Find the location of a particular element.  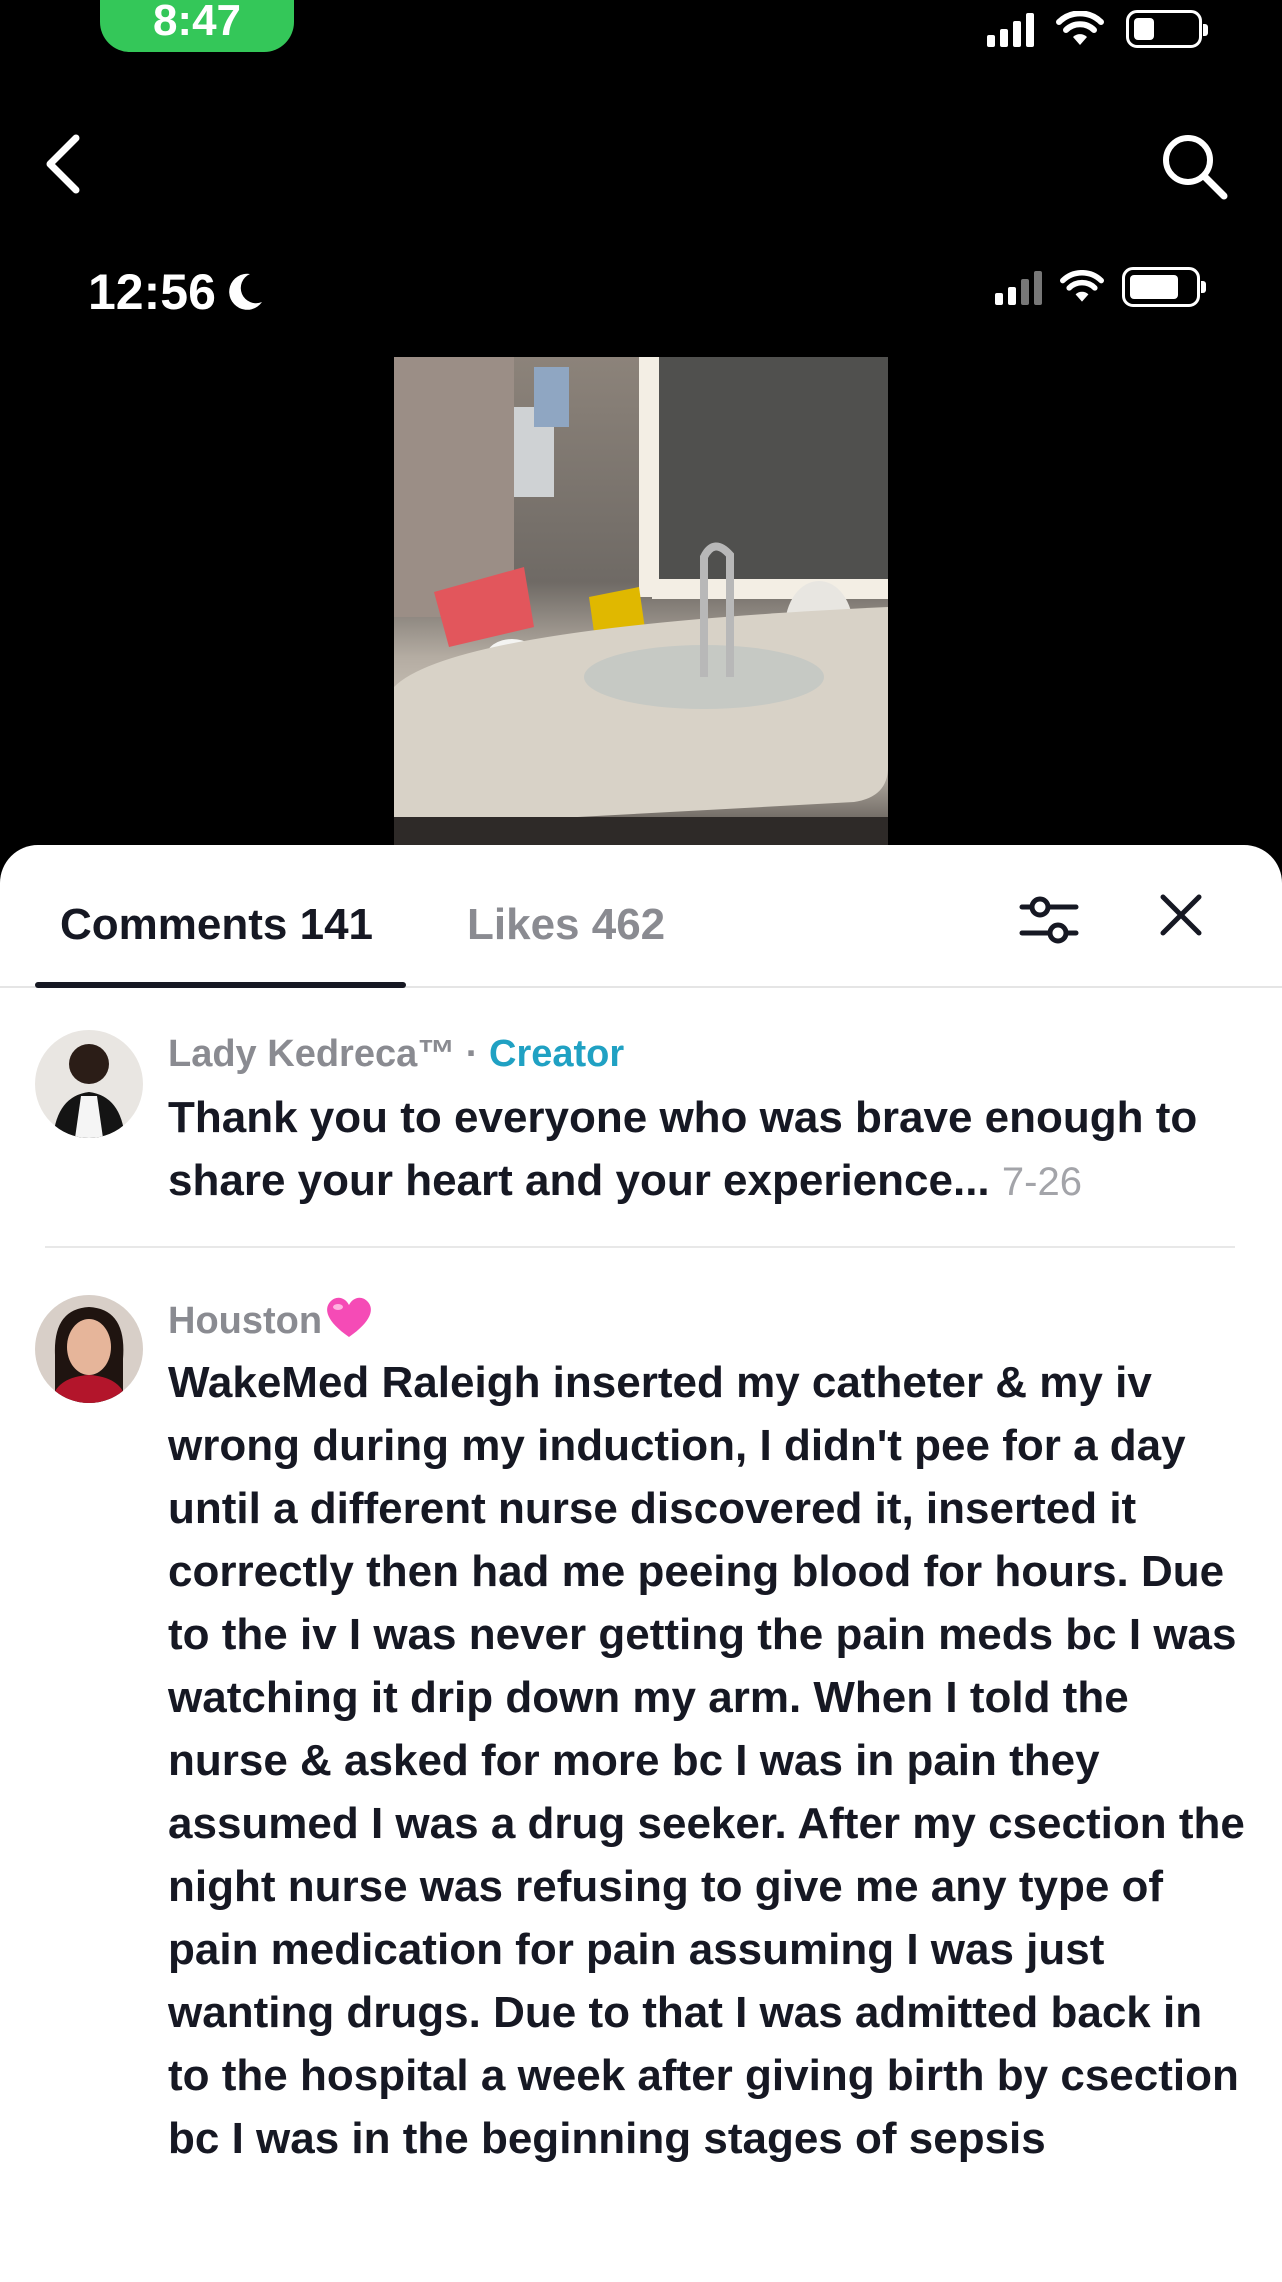

comment-header: Houston is located at coordinates (710, 1320).